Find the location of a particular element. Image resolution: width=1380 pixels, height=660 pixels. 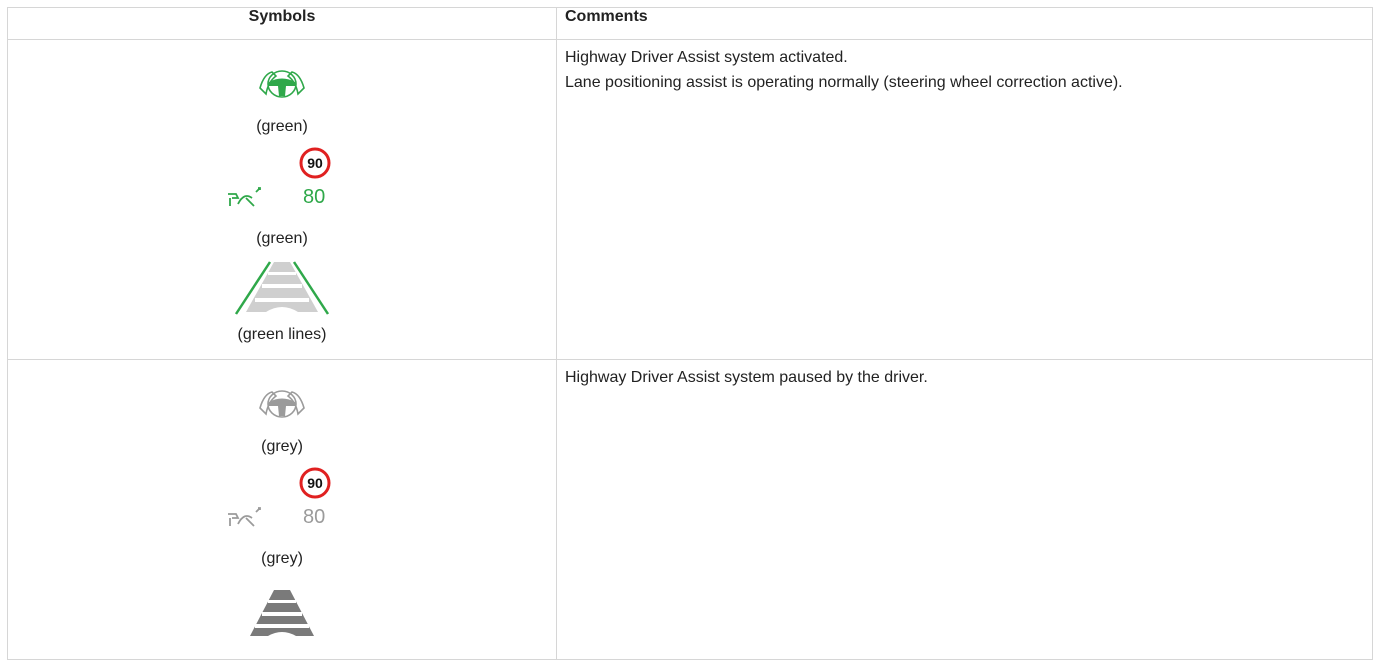

table-header-row: Symbols Comments is located at coordinates (690, 23).